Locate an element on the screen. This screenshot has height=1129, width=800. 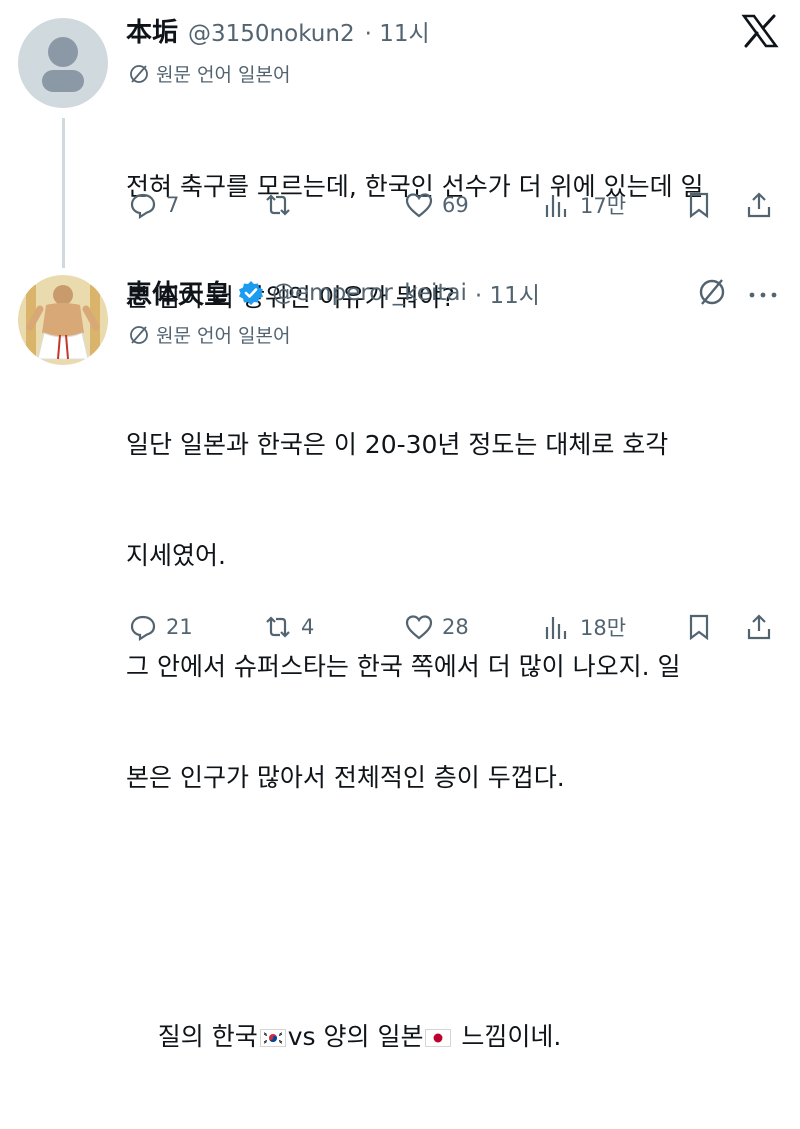
avatar-illustration-icon is located at coordinates (63, 320).